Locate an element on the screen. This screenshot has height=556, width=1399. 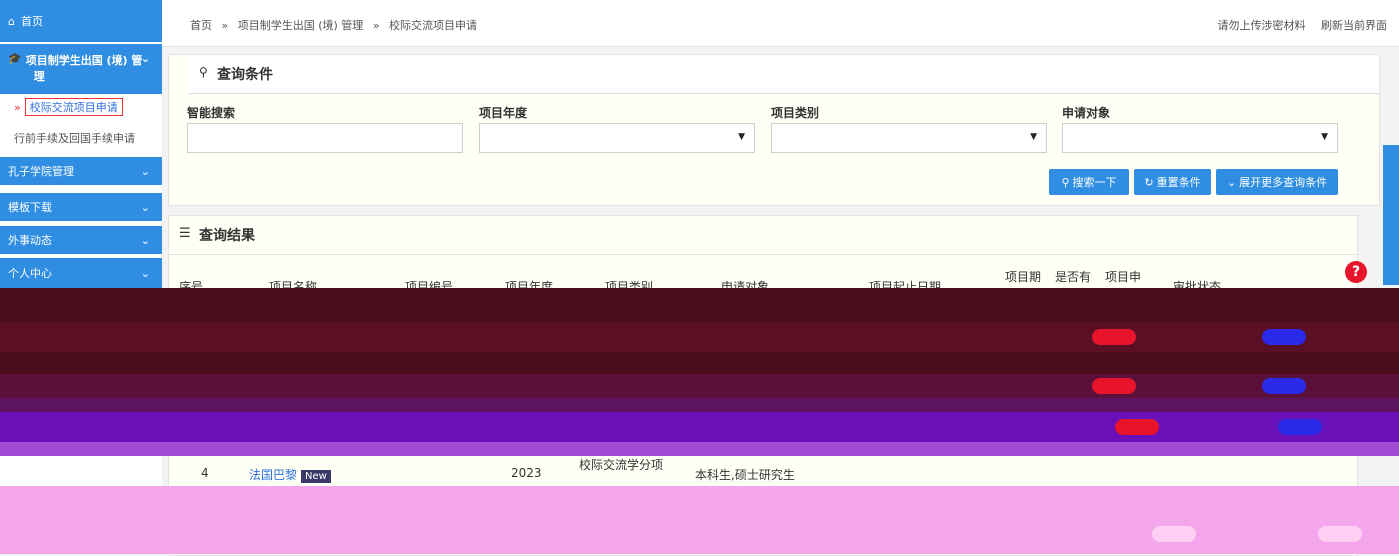
sidebar-item-label: 孔子学院管理 is located at coordinates (41, 171).